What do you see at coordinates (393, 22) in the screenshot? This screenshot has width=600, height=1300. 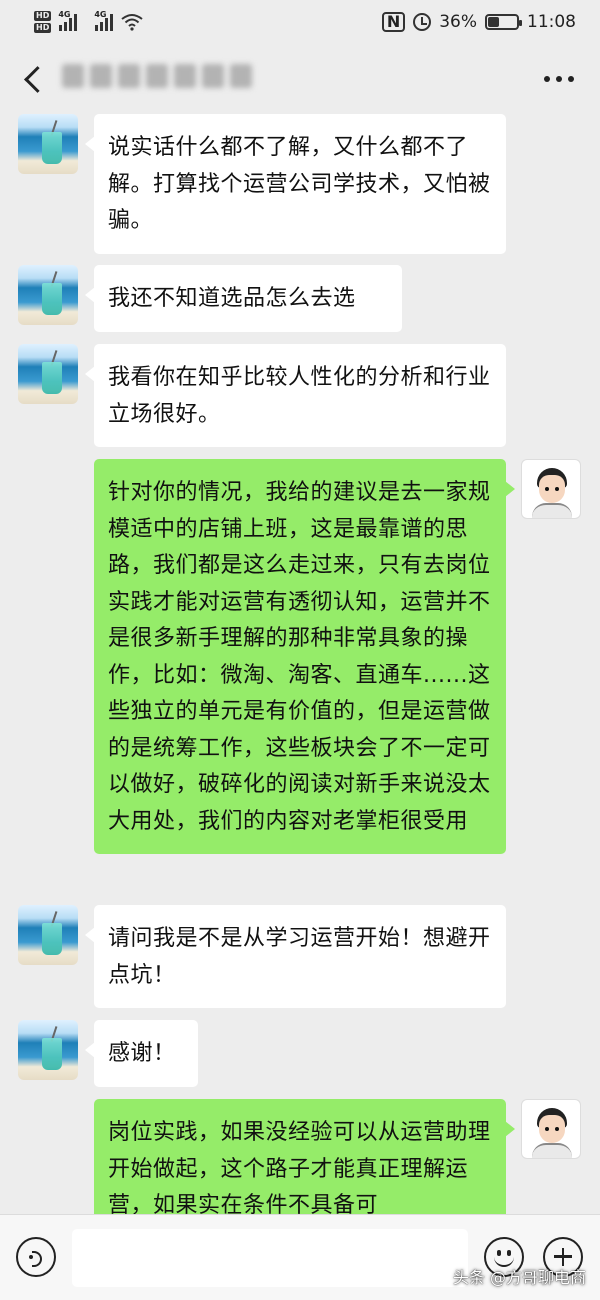 I see `nfc-icon: N` at bounding box center [393, 22].